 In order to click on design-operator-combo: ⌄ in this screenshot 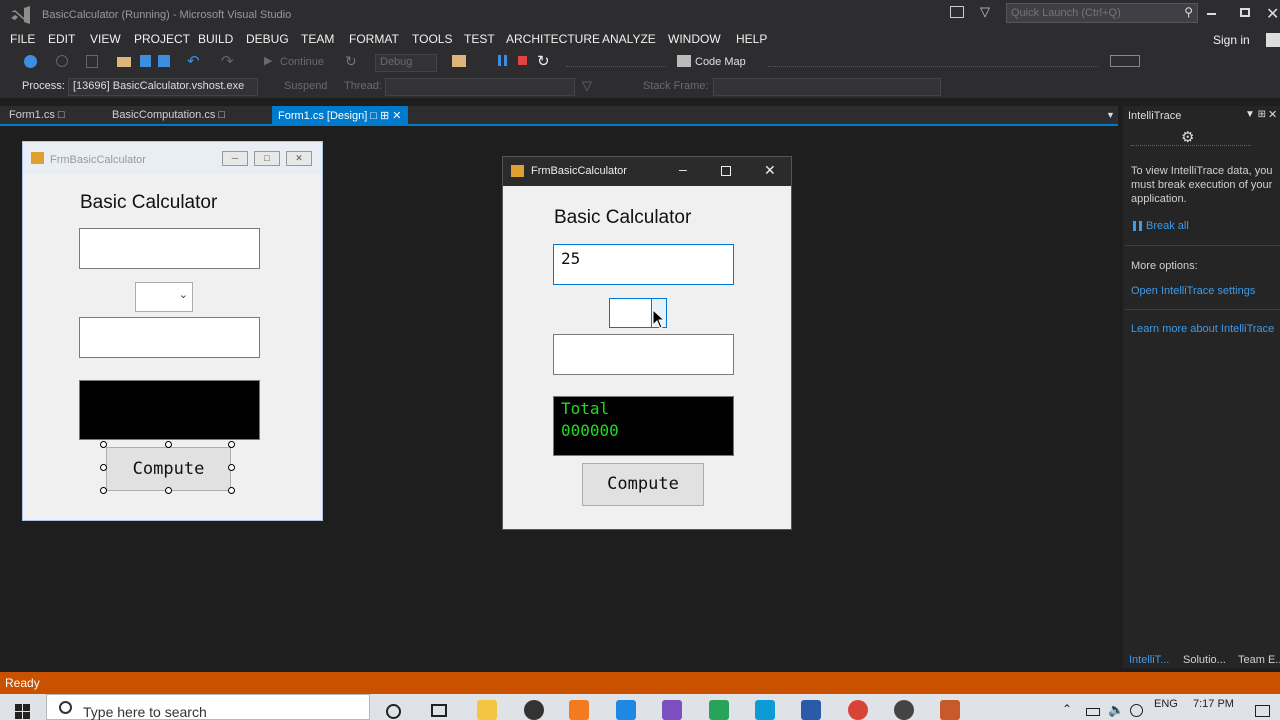, I will do `click(164, 297)`.